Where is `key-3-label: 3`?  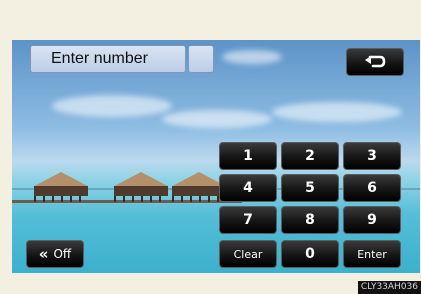
key-3-label: 3 is located at coordinates (372, 156).